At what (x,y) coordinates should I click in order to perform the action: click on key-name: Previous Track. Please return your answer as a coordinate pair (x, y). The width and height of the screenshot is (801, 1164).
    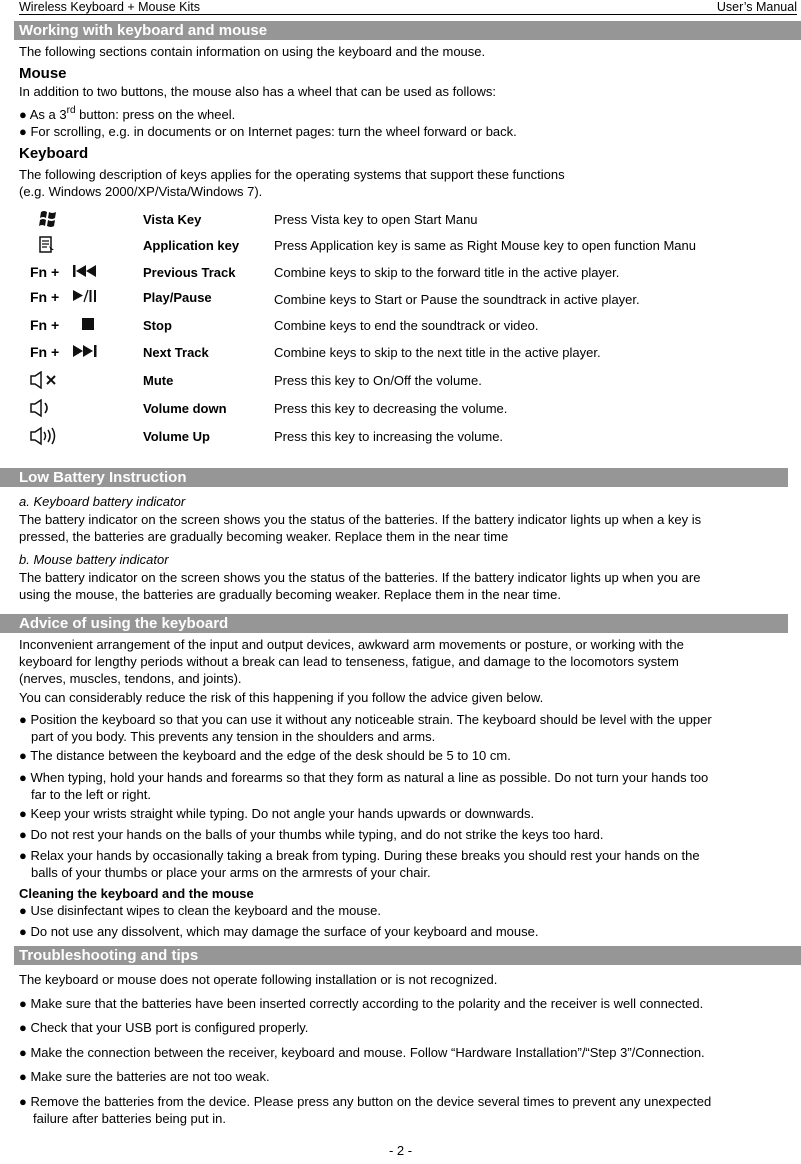
    Looking at the image, I should click on (189, 272).